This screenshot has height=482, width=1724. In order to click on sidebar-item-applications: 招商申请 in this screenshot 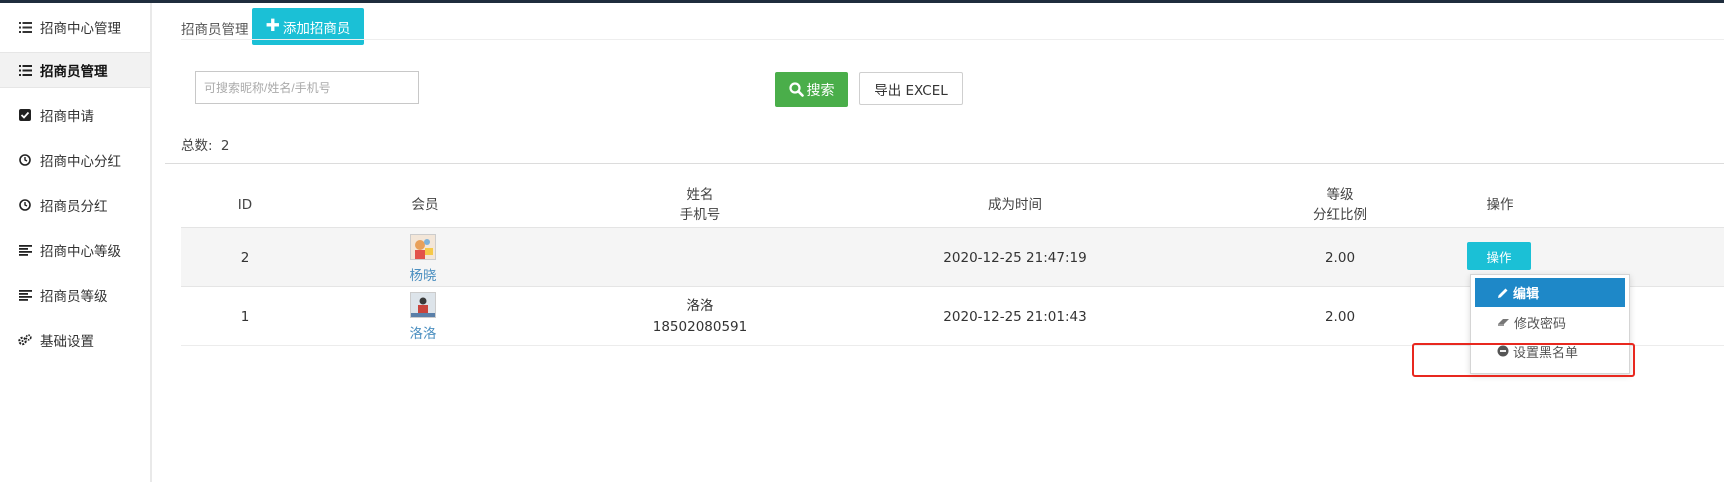, I will do `click(75, 115)`.